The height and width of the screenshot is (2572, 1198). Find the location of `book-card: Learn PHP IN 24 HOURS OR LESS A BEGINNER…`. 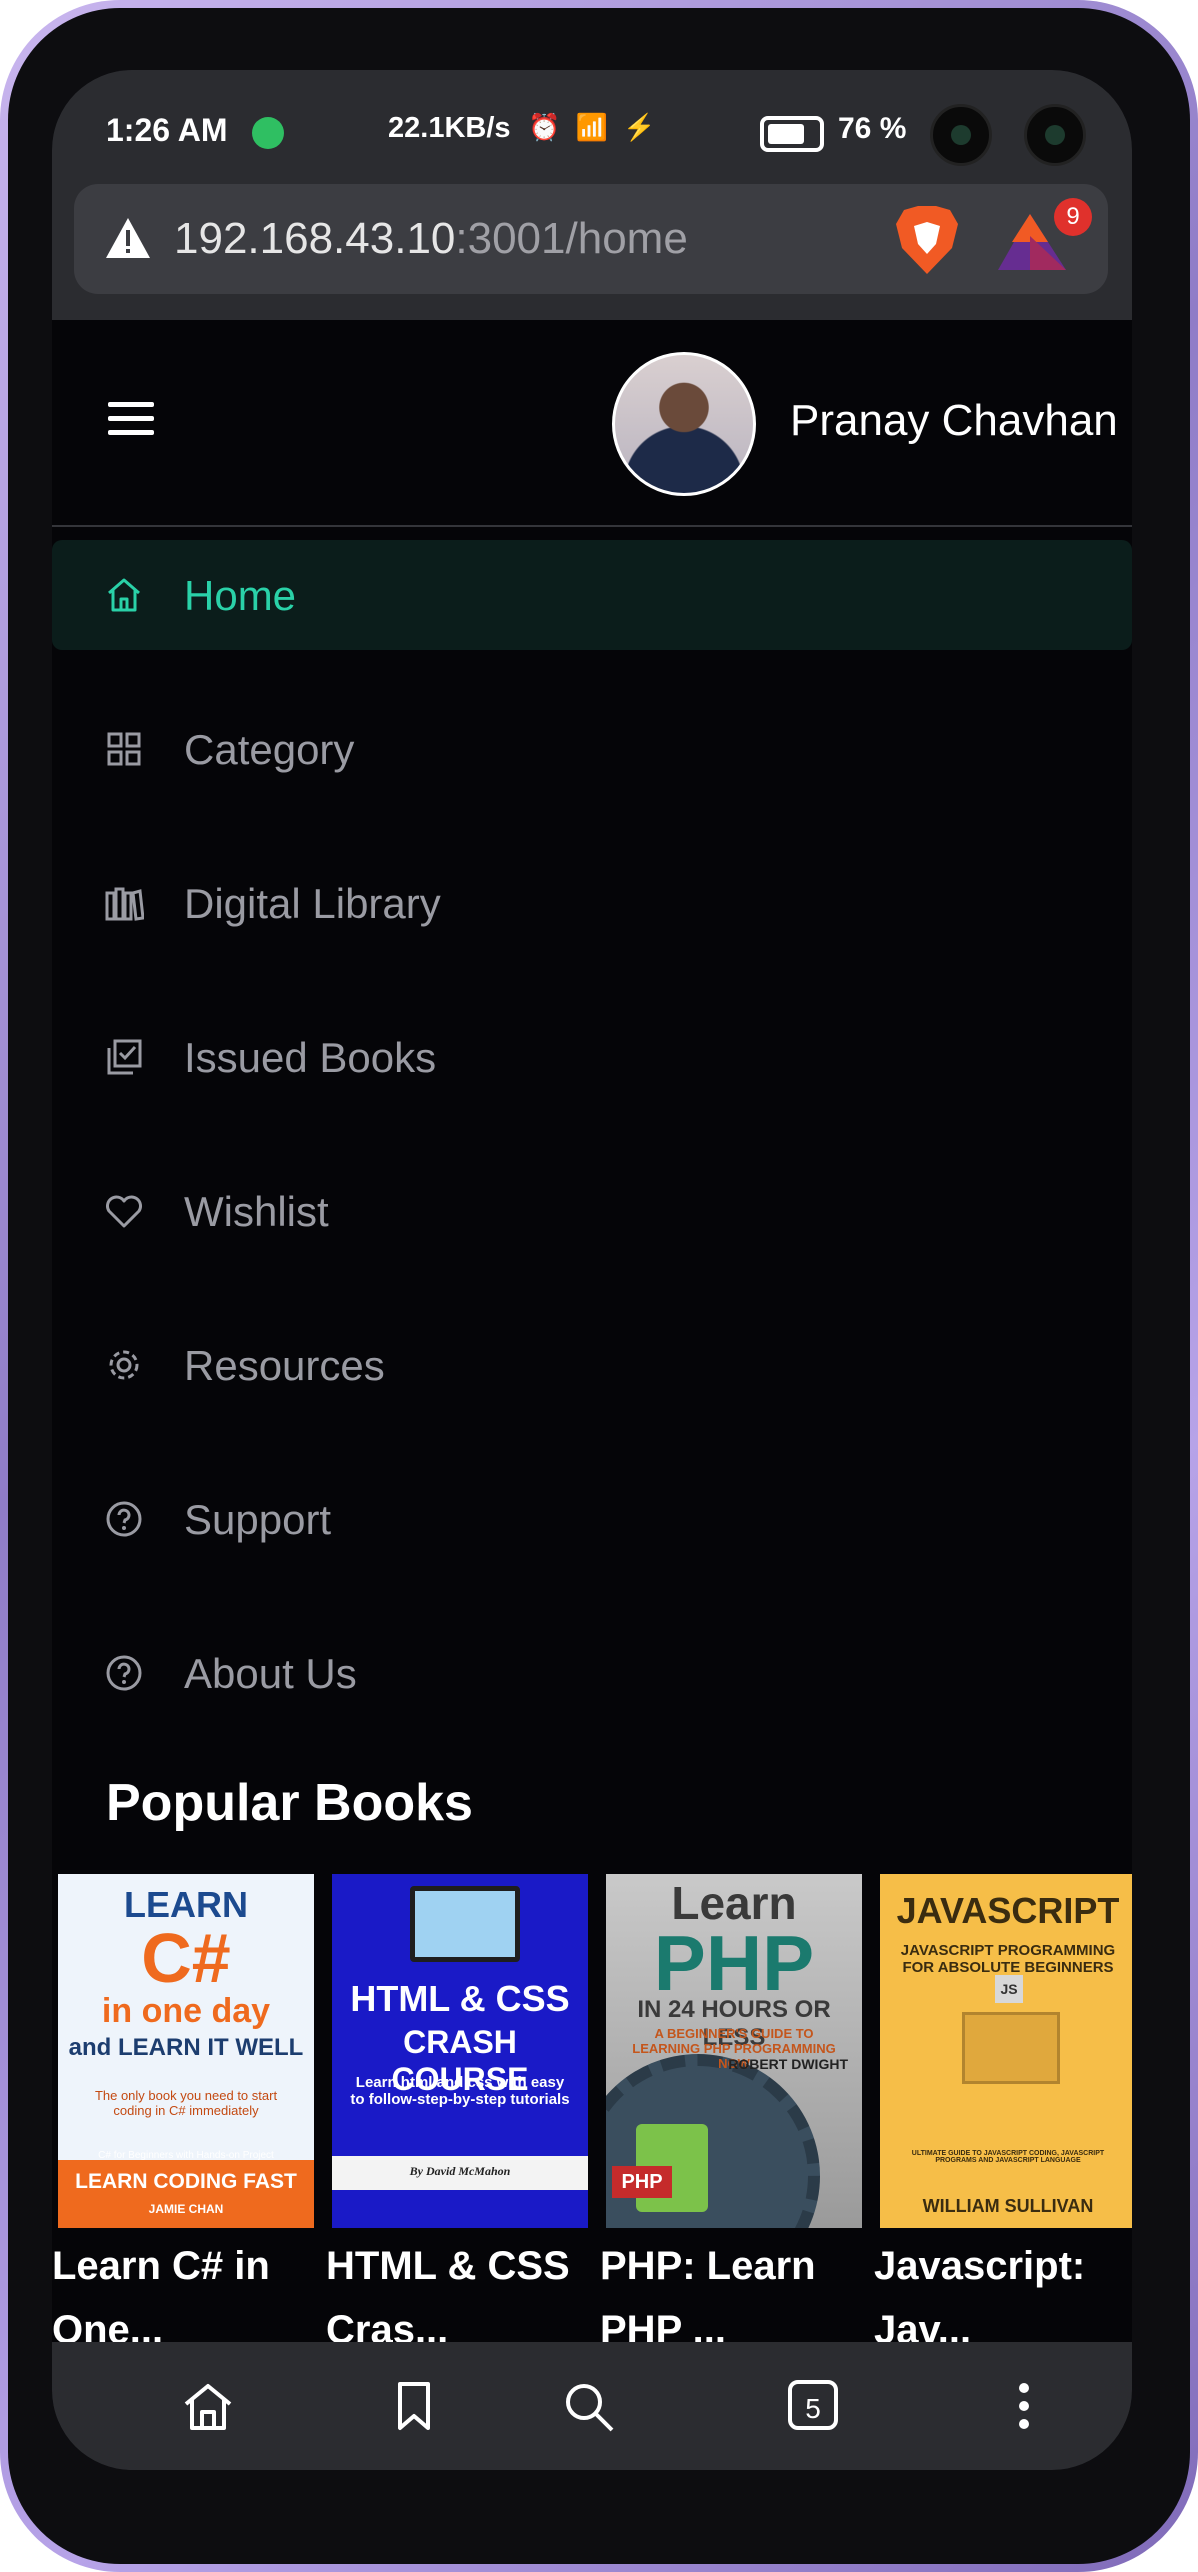

book-card: Learn PHP IN 24 HOURS OR LESS A BEGINNER… is located at coordinates (731, 2113).